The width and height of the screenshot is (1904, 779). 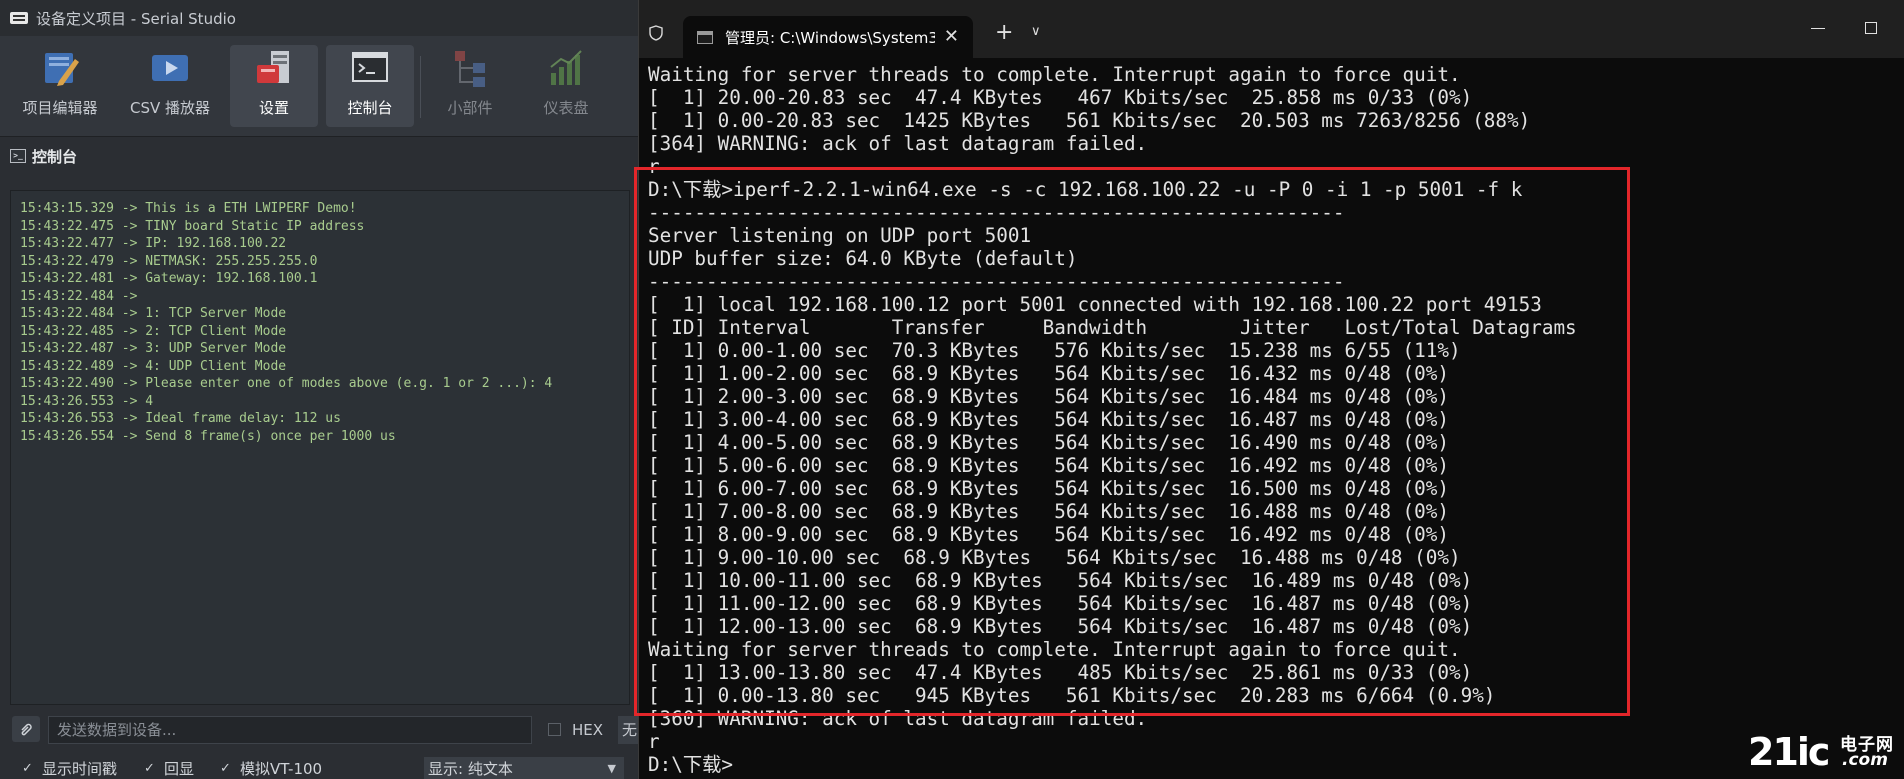 I want to click on site-watermark-logo: 21ic 电子网 .com, so click(x=1823, y=751).